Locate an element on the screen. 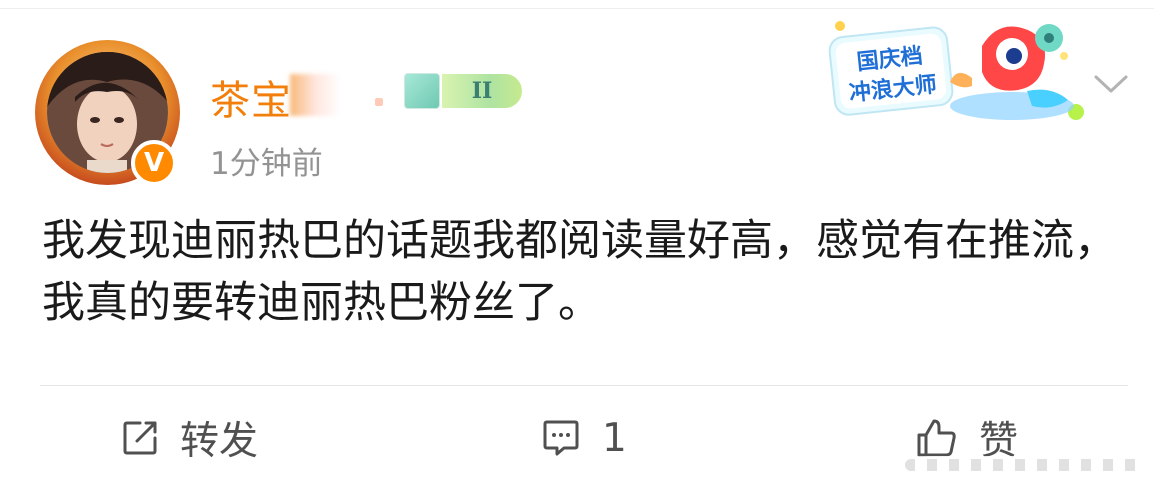 Image resolution: width=1154 pixels, height=493 pixels. post-timestamp: 1分钟前 is located at coordinates (266, 164).